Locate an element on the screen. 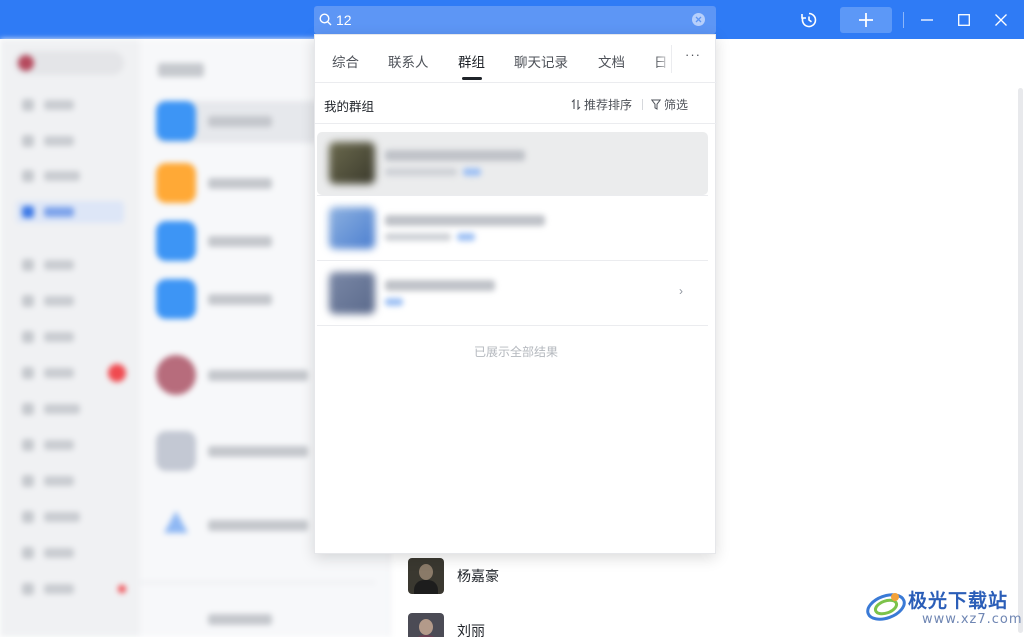 The height and width of the screenshot is (637, 1024). chevron-right-icon: › is located at coordinates (681, 291).